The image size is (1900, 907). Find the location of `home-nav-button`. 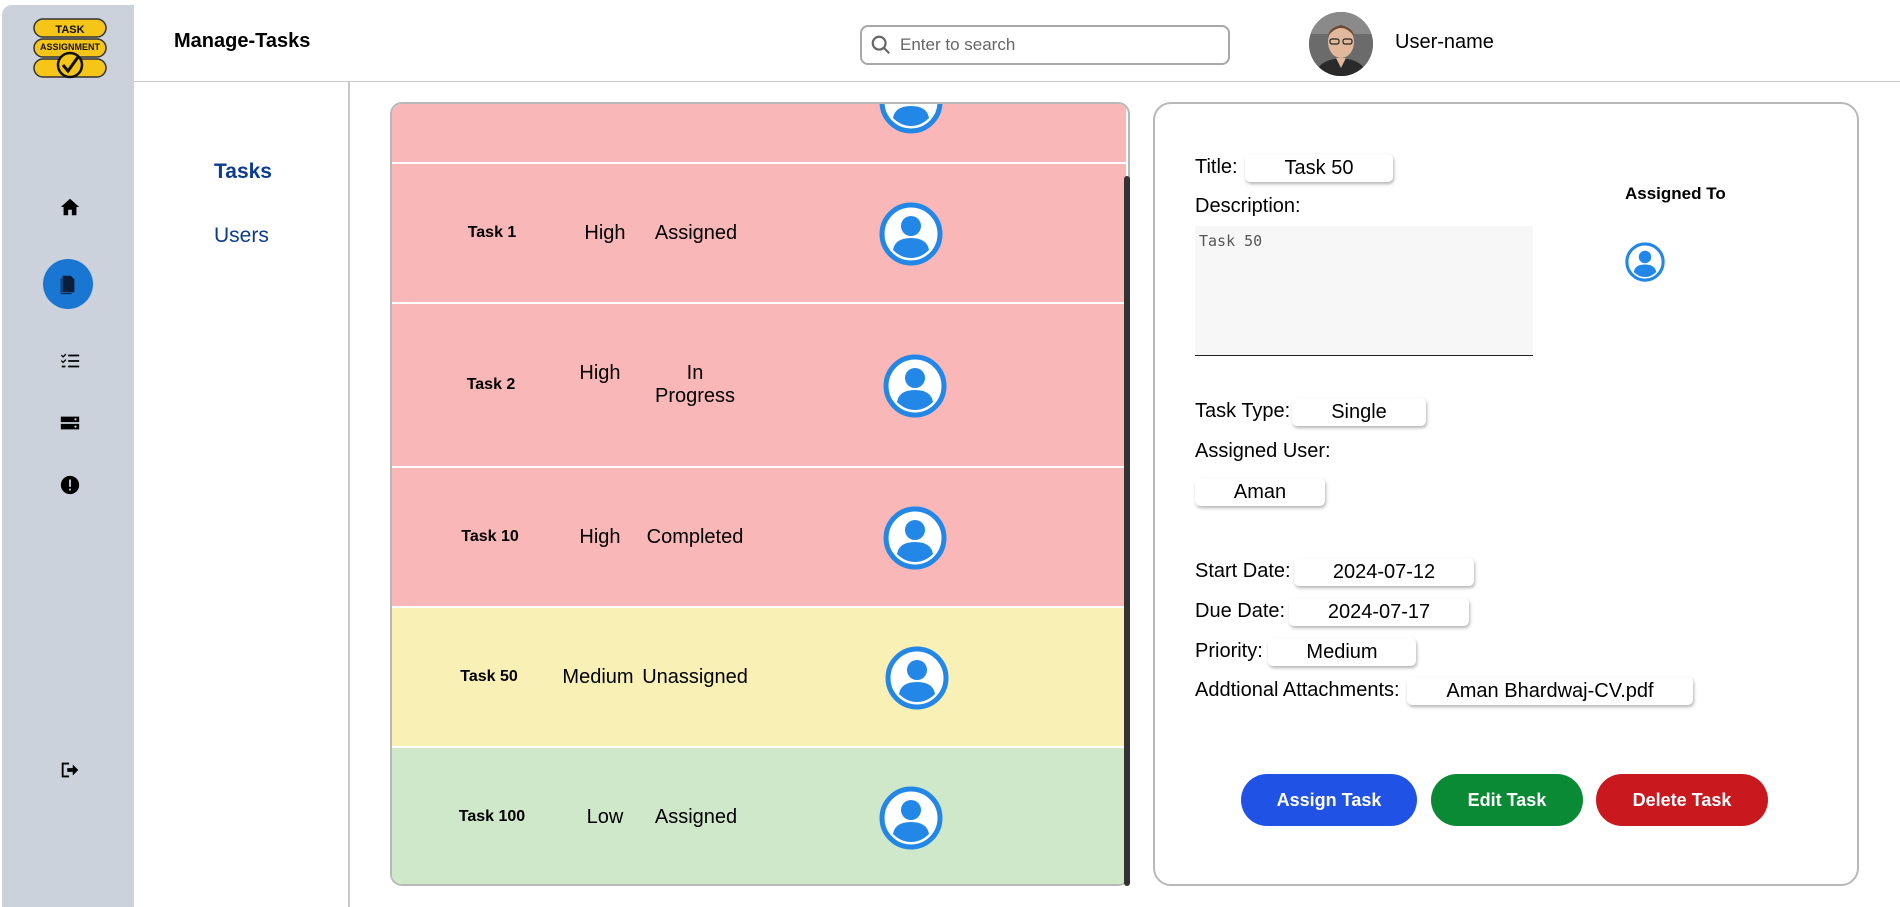

home-nav-button is located at coordinates (70, 207).